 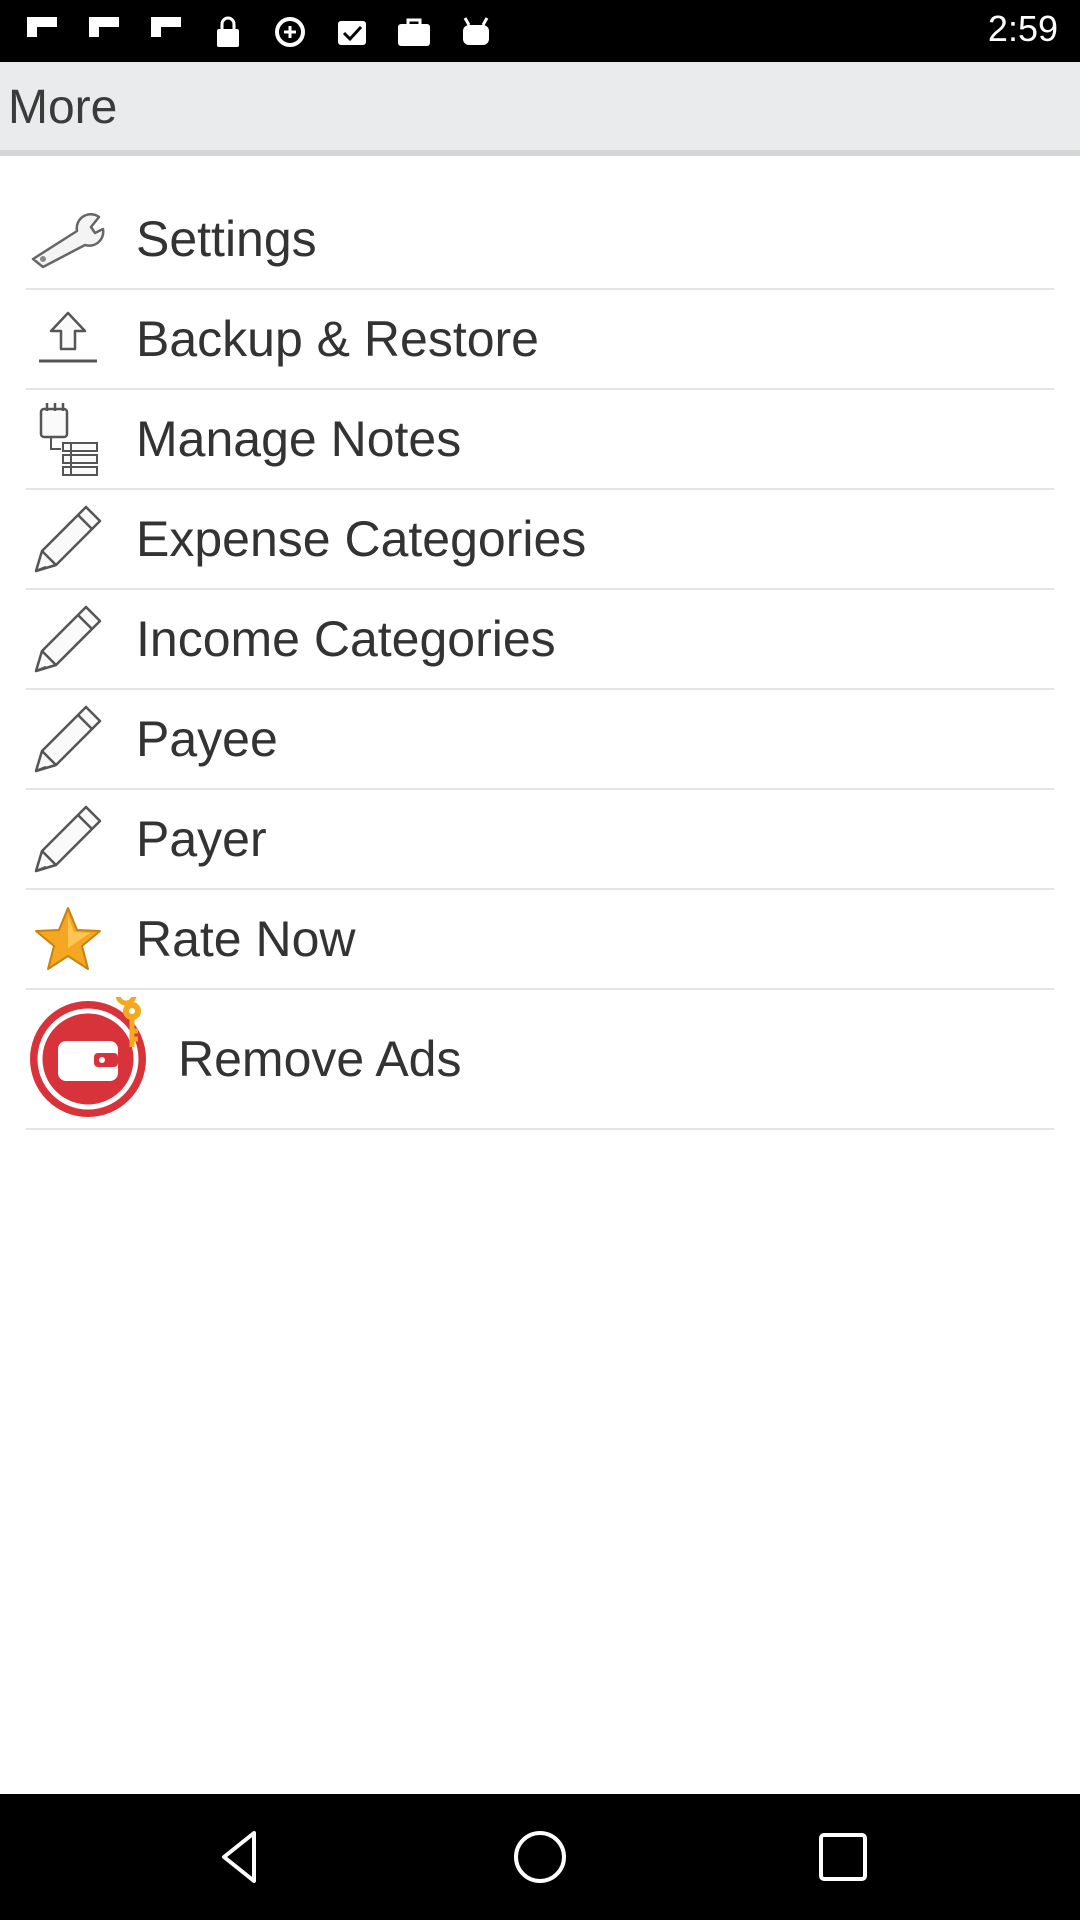 I want to click on menu-item-payer: Payer, so click(x=540, y=840).